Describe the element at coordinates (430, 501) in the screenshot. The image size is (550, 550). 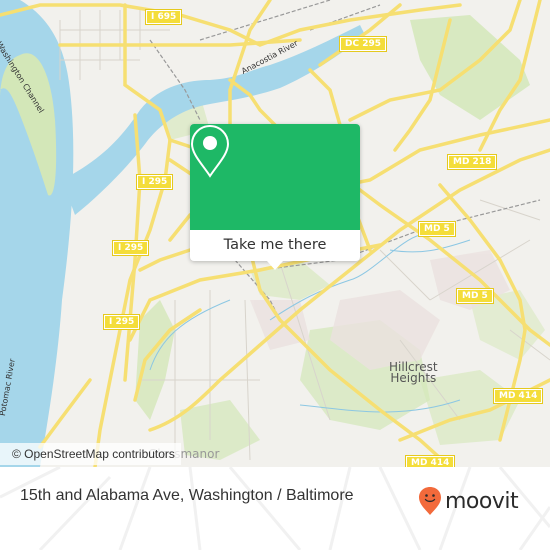
I see `moovit-smiley-pin-icon` at that location.